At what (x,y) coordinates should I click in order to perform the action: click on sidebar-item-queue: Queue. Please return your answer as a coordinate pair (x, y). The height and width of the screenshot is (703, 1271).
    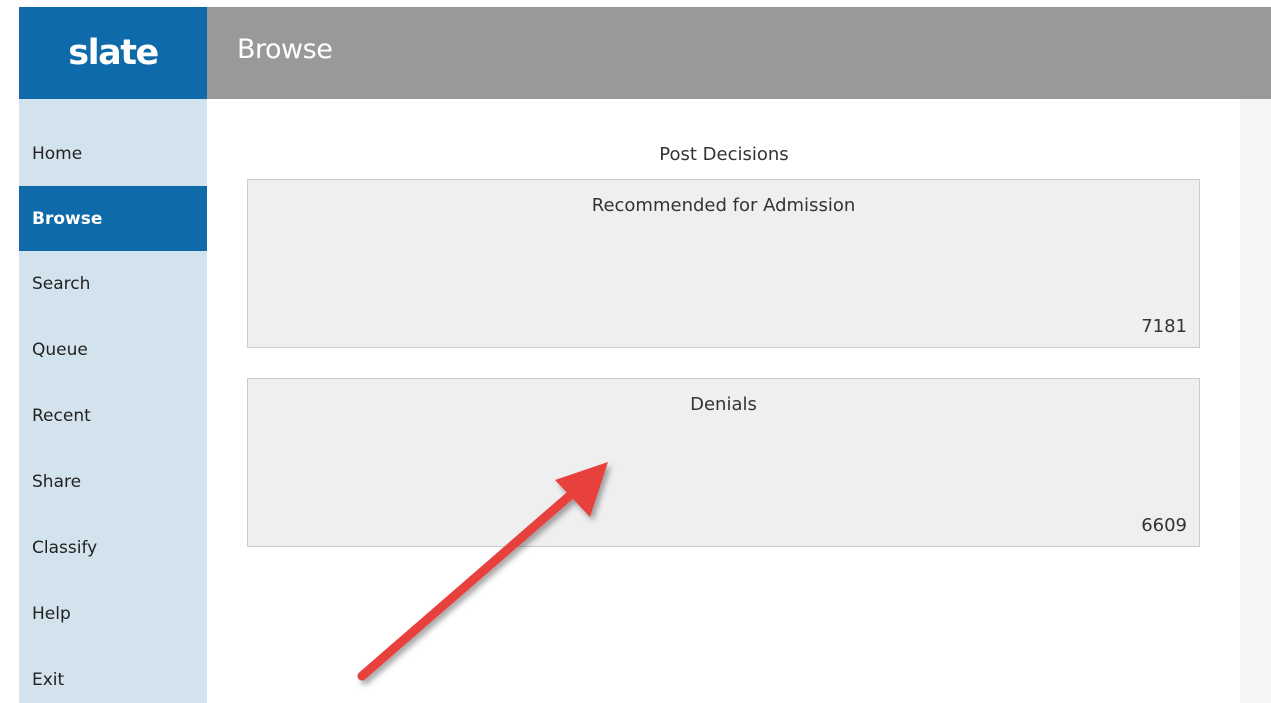
    Looking at the image, I should click on (113, 349).